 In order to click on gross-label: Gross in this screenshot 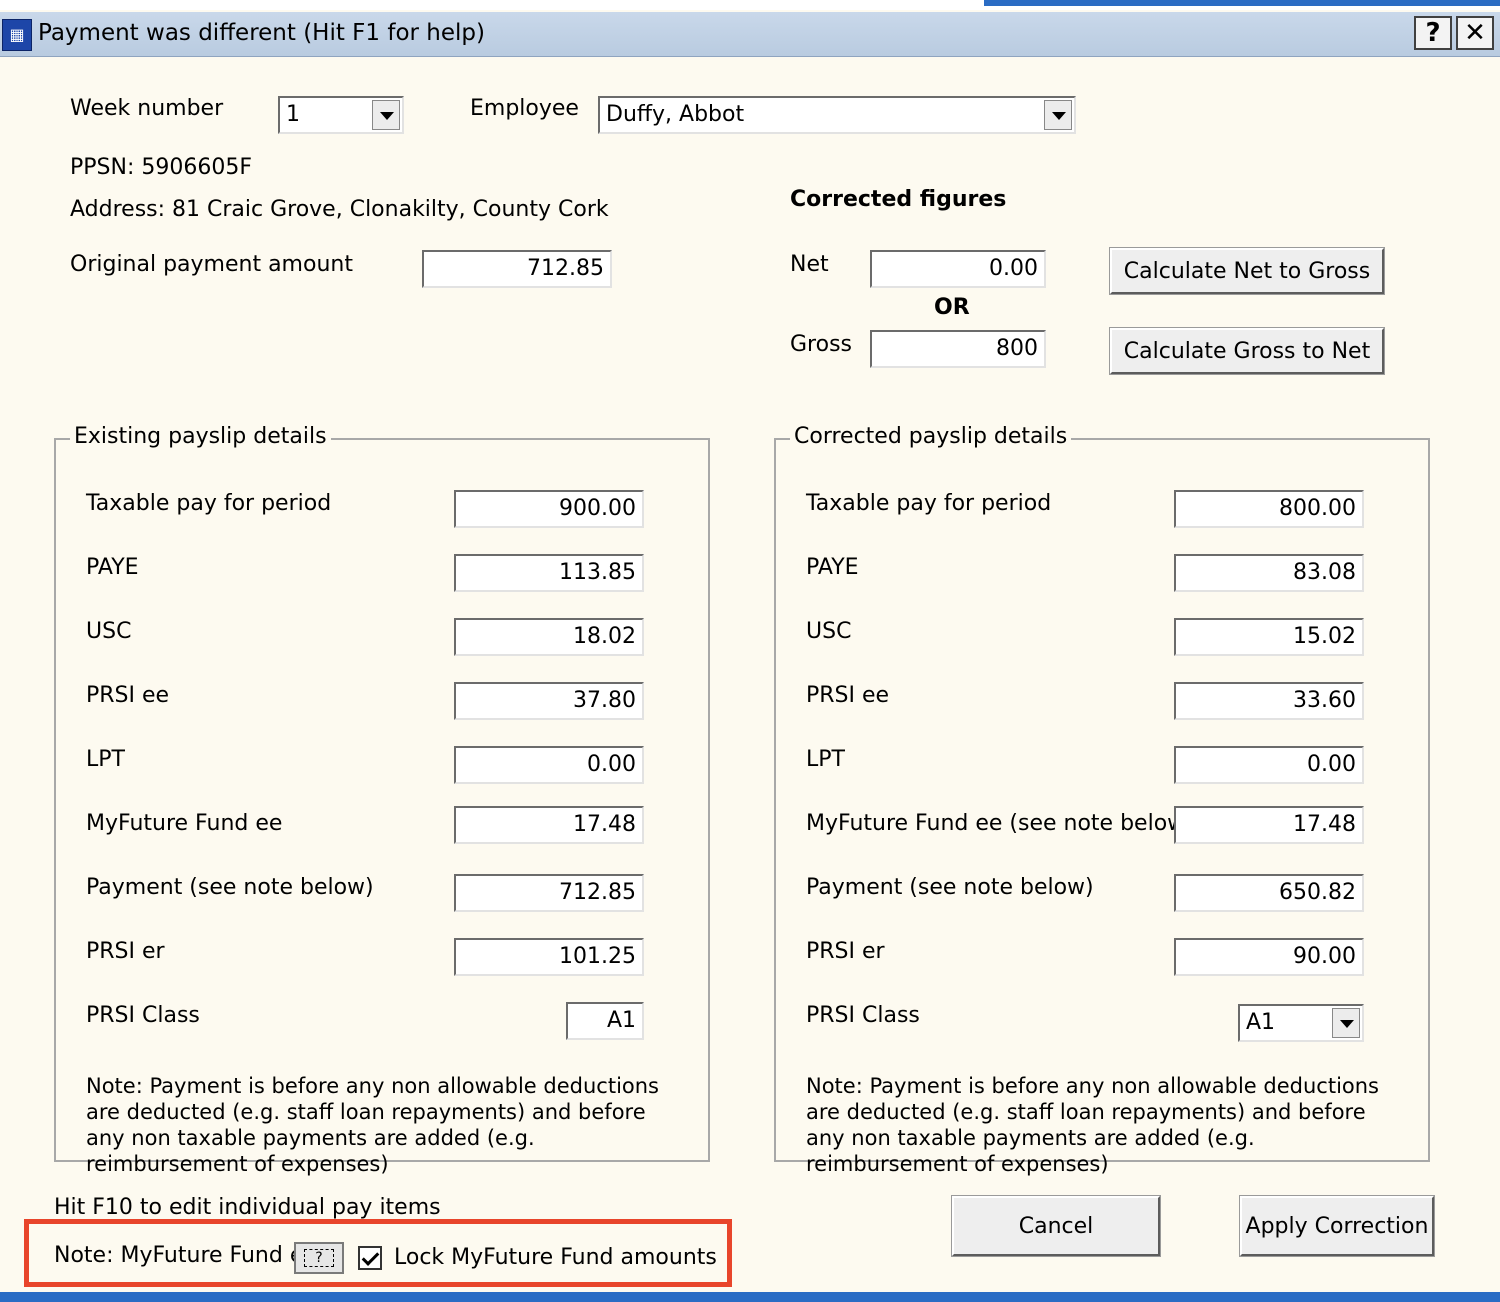, I will do `click(821, 344)`.